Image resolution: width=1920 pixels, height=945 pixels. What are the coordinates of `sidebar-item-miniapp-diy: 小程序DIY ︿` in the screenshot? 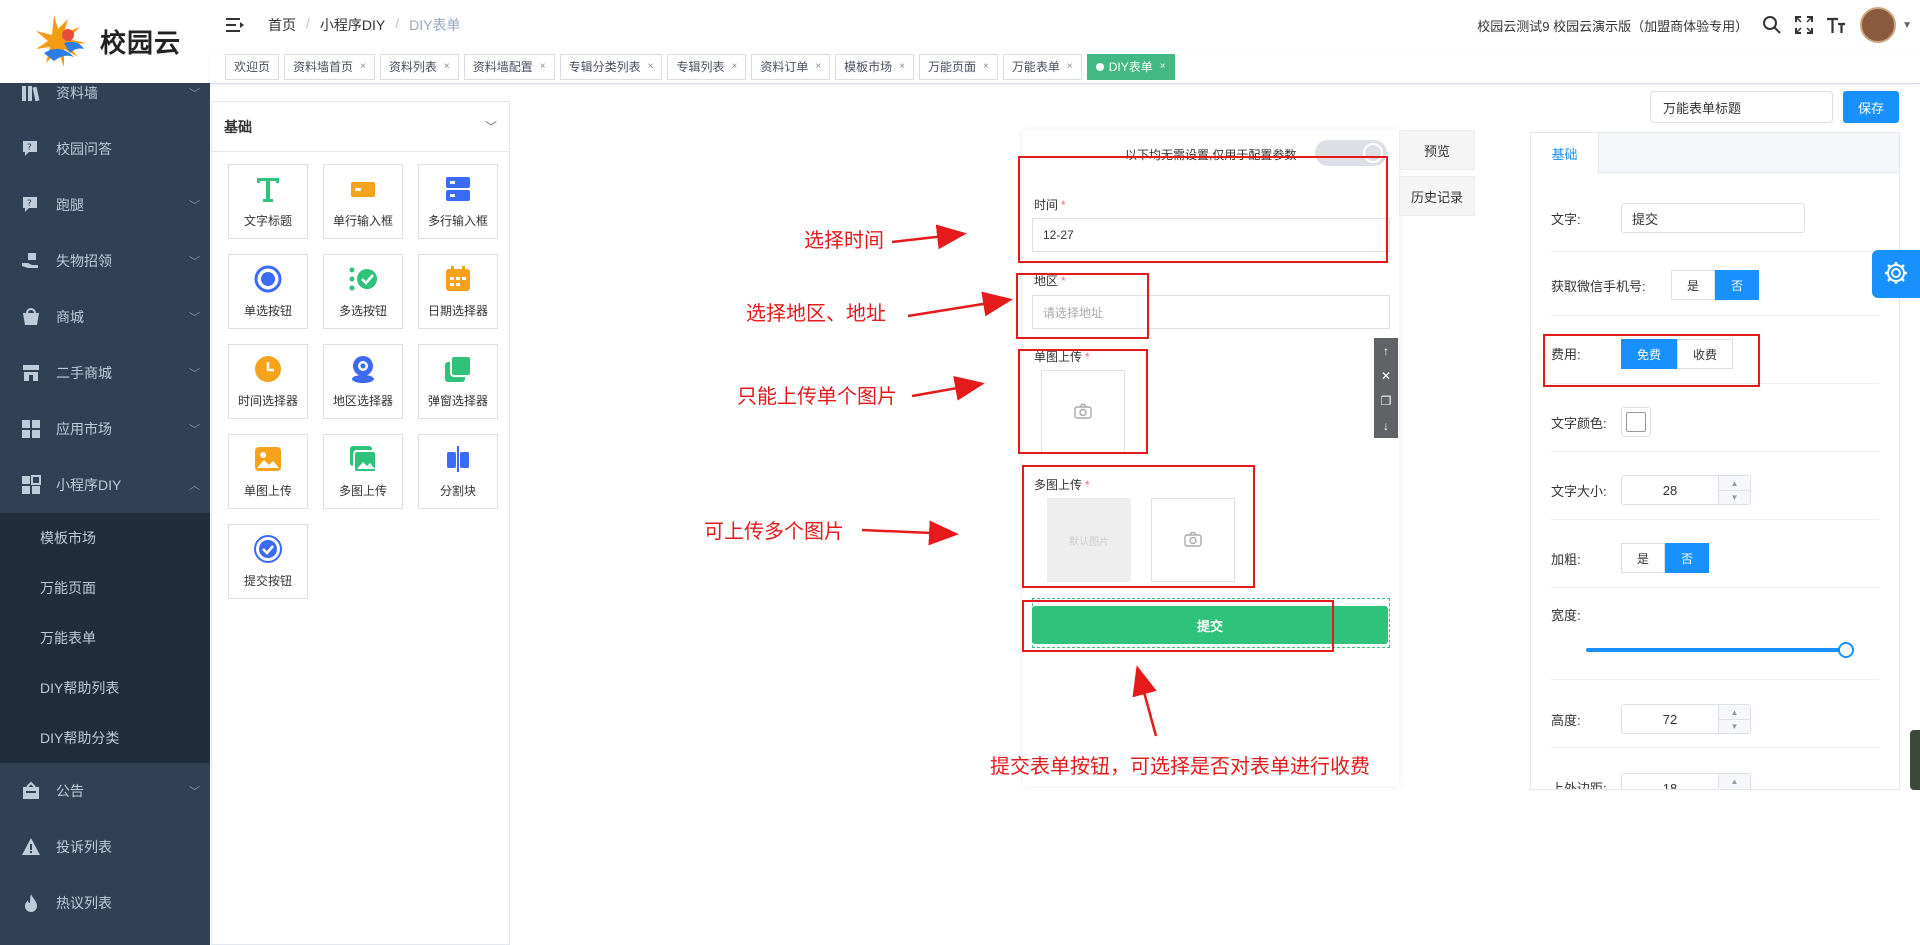 It's located at (105, 485).